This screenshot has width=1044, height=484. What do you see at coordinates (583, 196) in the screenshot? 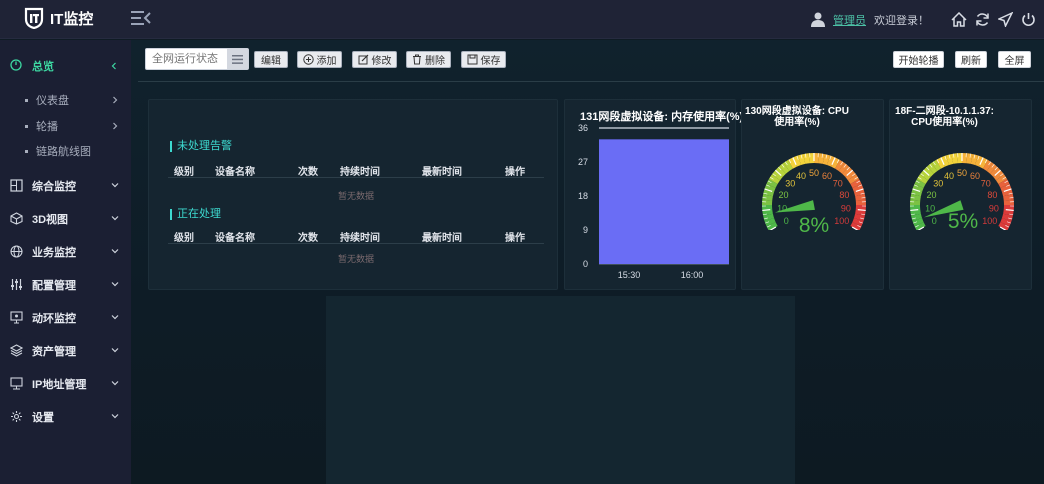
I see `y-tick-label: 18` at bounding box center [583, 196].